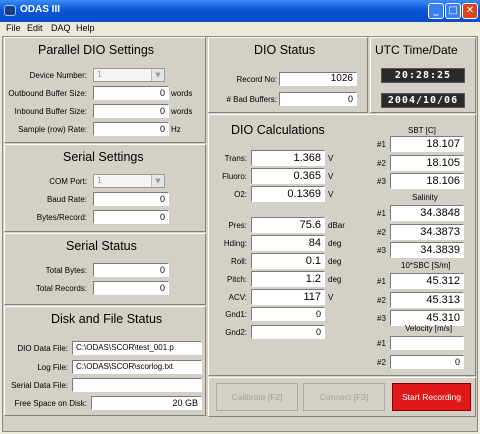  I want to click on calibrate-button: Calibrate [F2], so click(257, 397).